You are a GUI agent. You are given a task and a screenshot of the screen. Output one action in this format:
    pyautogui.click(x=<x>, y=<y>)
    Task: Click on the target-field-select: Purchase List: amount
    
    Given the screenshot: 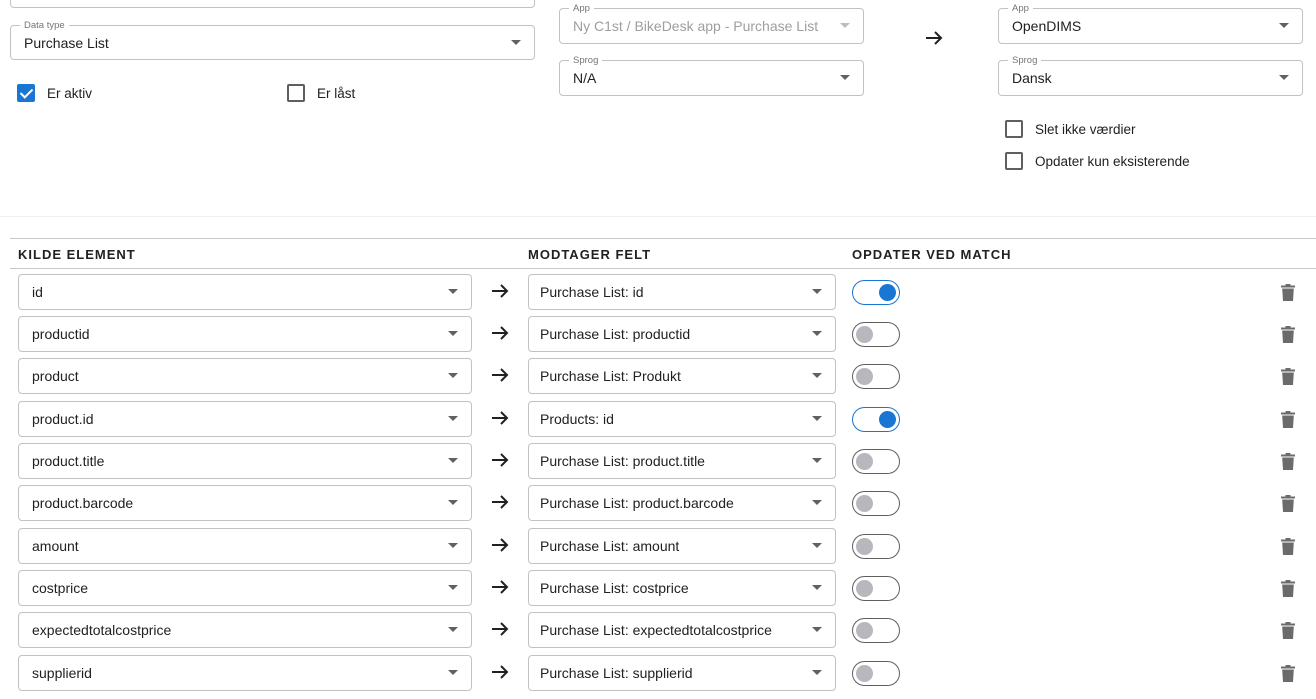 What is the action you would take?
    pyautogui.click(x=682, y=546)
    